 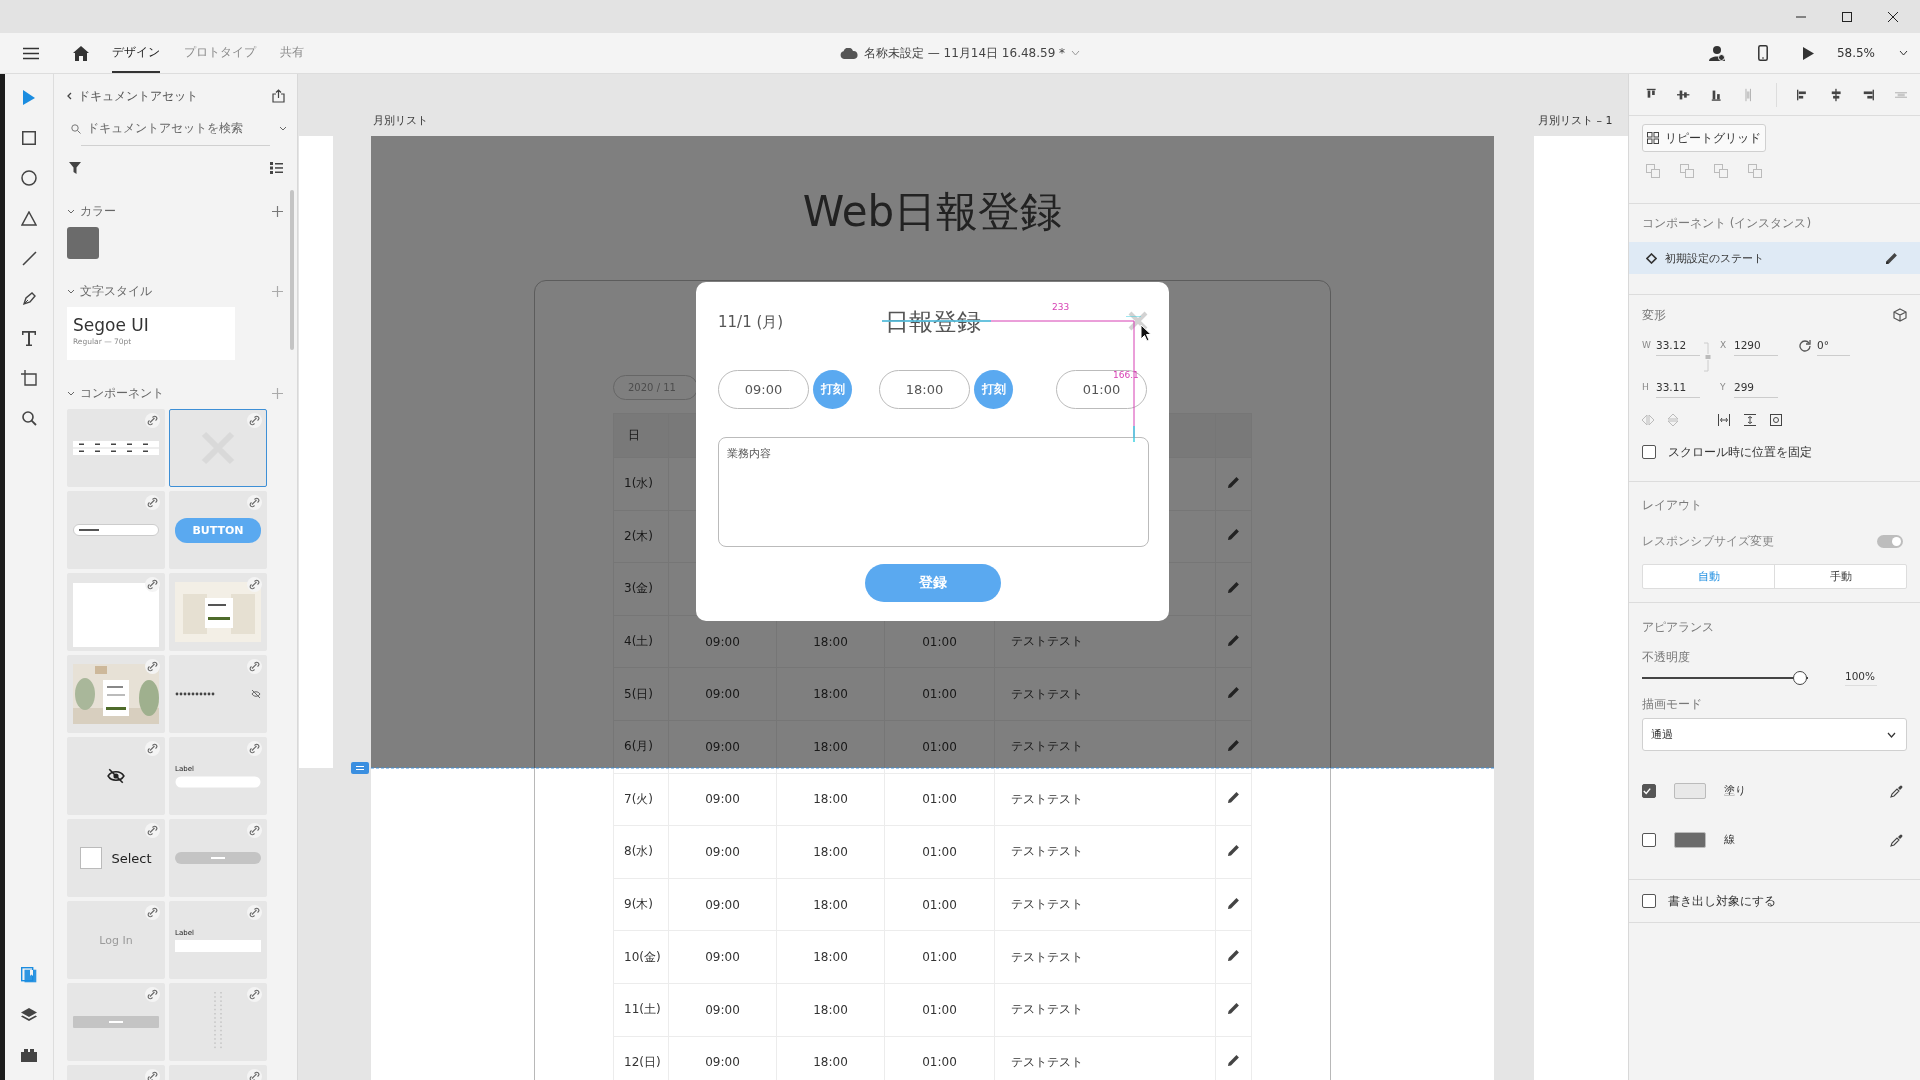 I want to click on segment-button: 自動, so click(x=1708, y=576).